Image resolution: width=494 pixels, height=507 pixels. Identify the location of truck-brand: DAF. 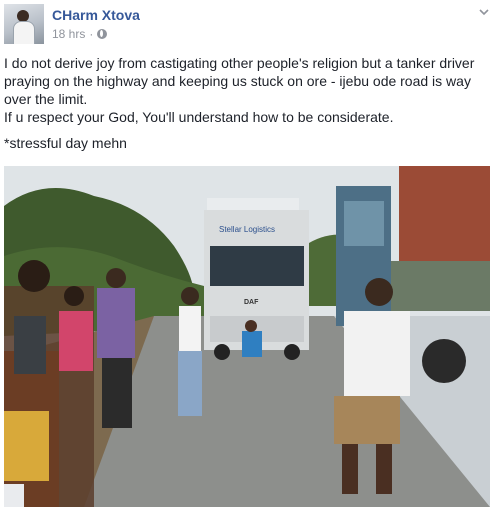
(251, 302).